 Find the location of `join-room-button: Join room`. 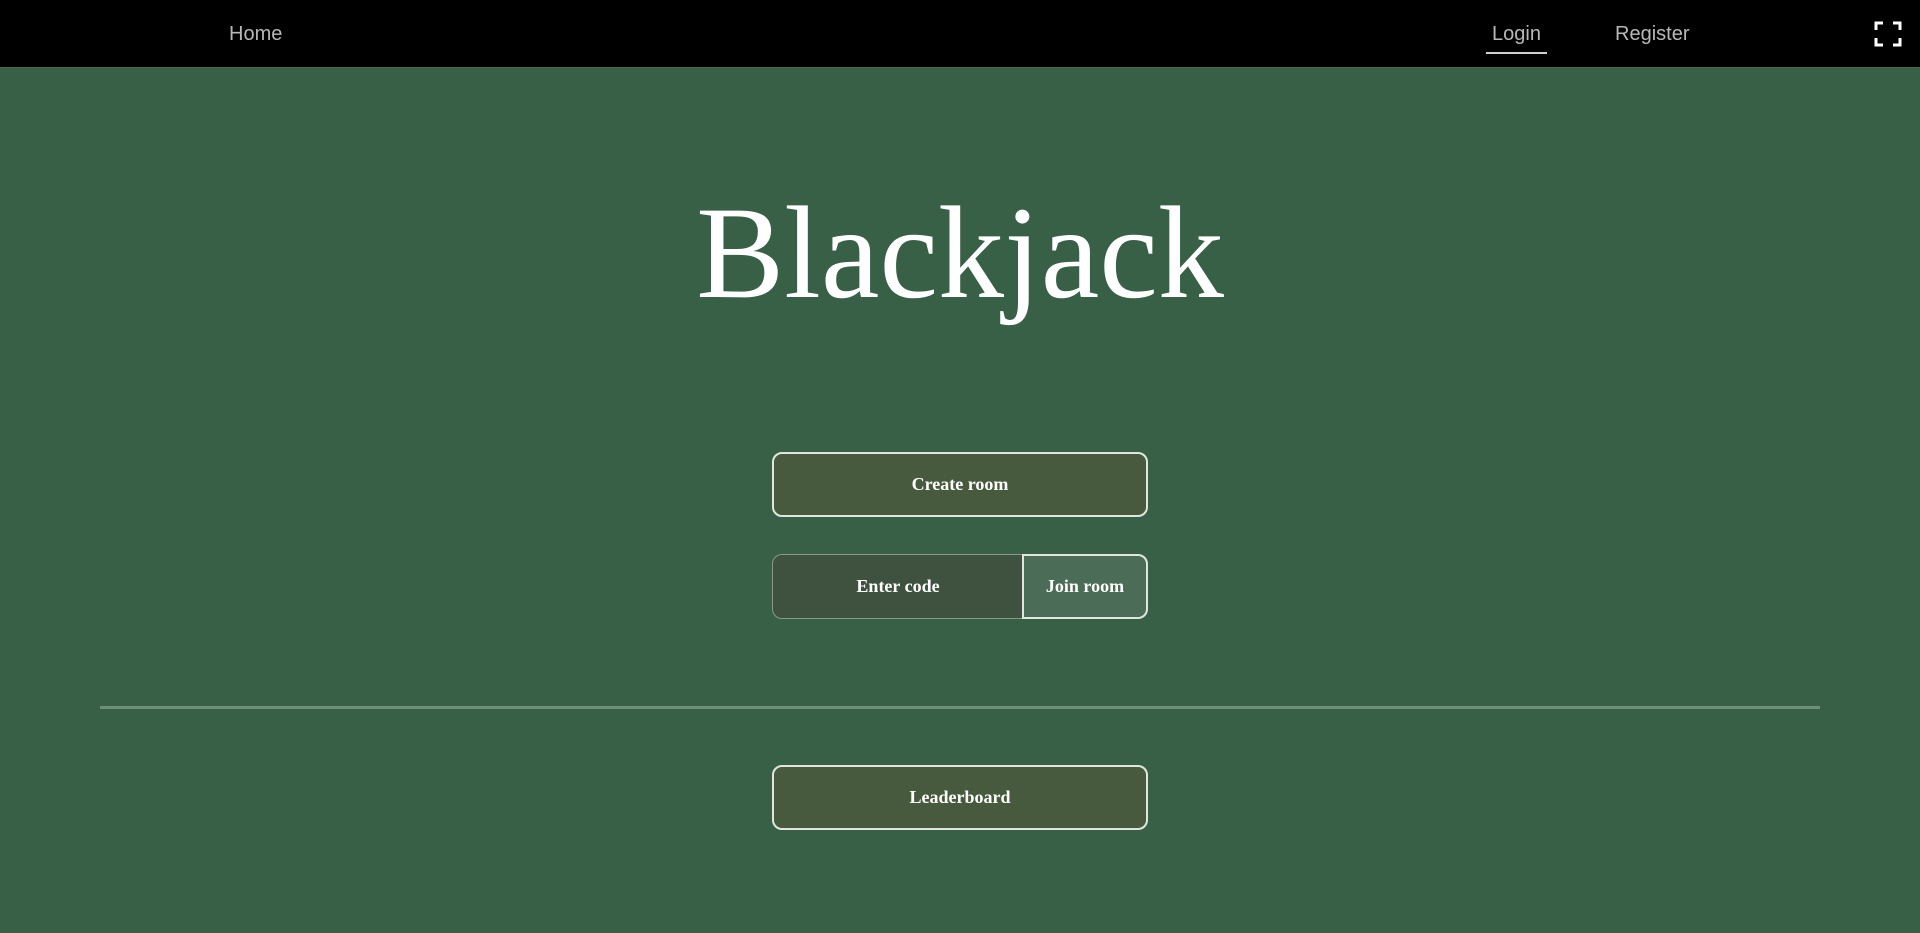

join-room-button: Join room is located at coordinates (1085, 586).